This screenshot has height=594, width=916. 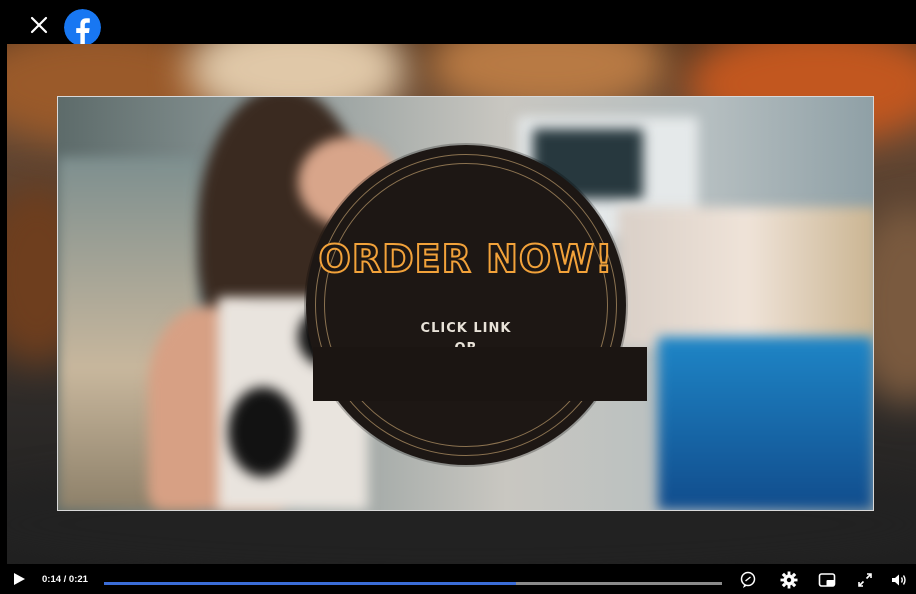 I want to click on progress-bar, so click(x=413, y=583).